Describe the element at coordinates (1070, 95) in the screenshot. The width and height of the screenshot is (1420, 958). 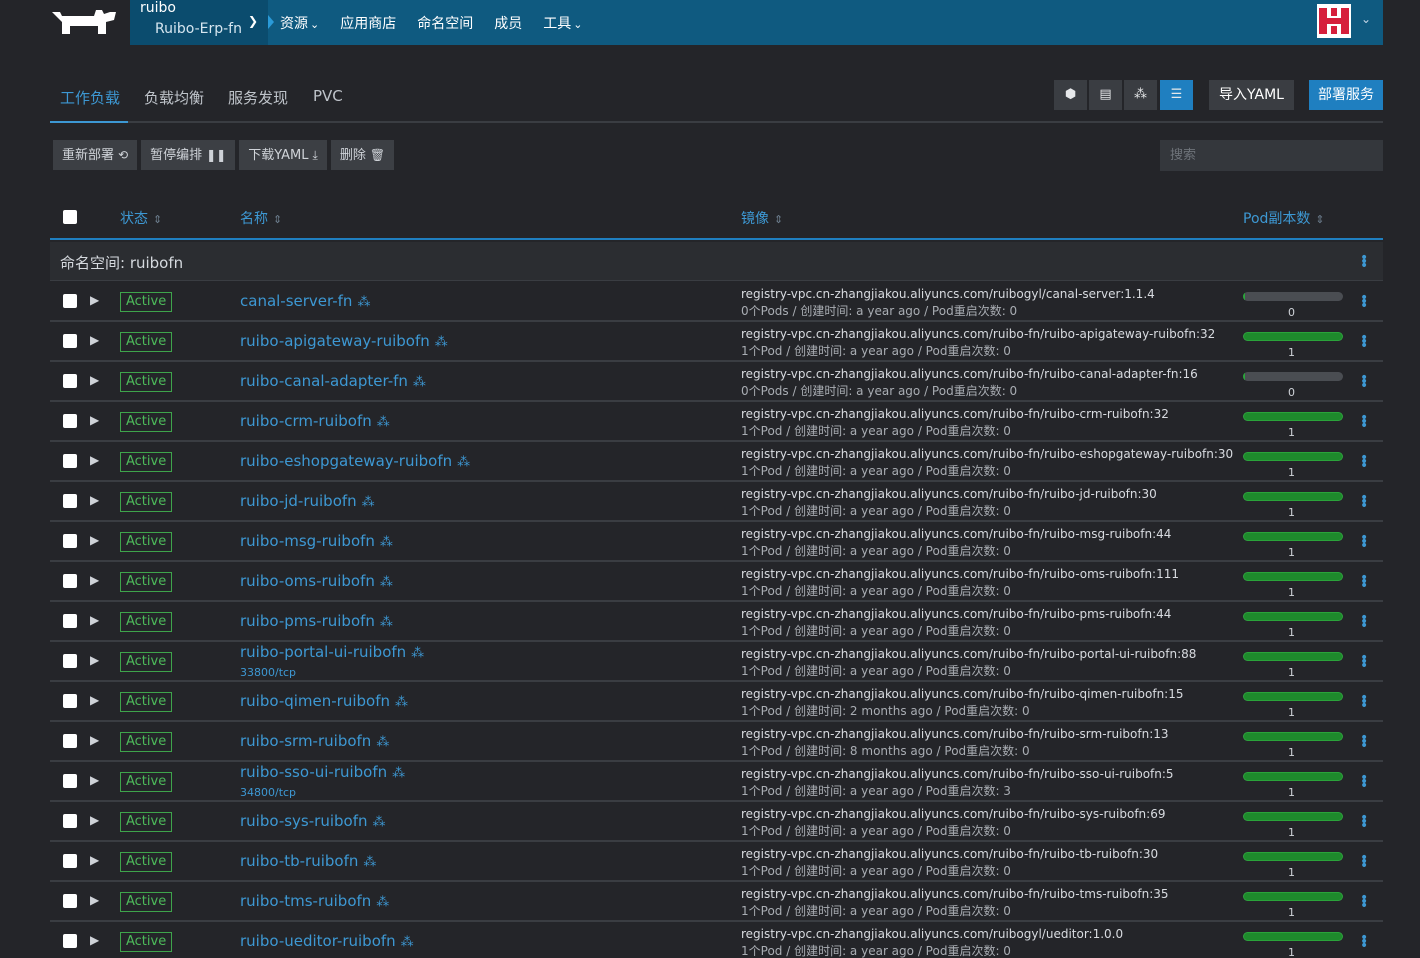
I see `cube-icon: ⬢` at that location.